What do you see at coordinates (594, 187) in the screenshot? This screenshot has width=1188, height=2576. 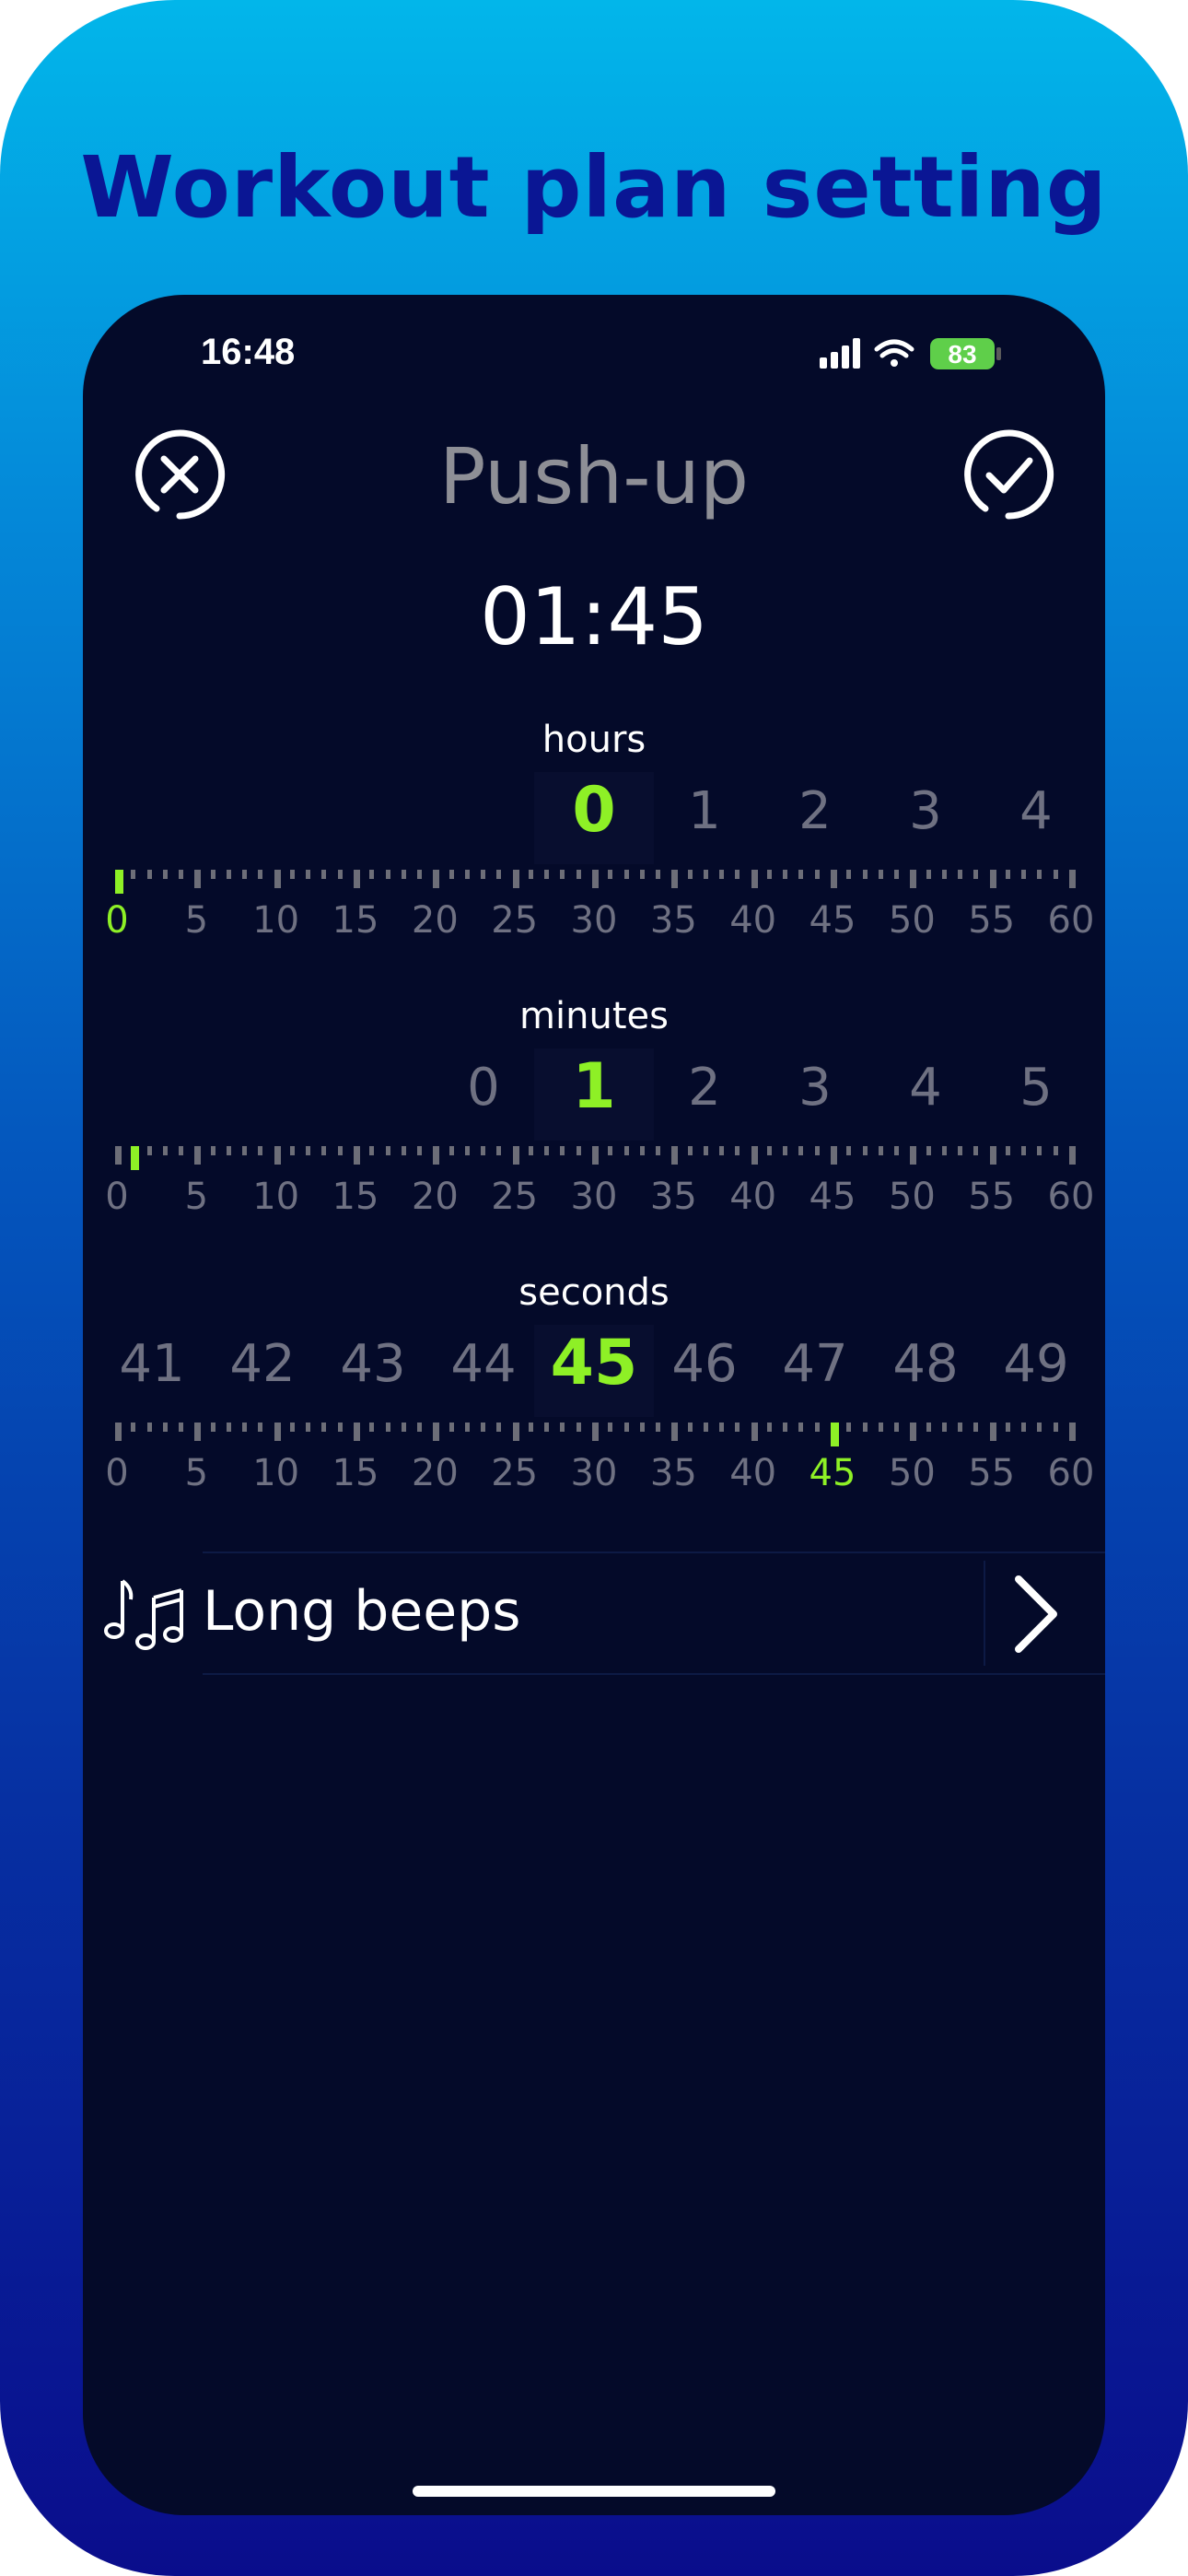 I see `promo-title: Workout plan setting` at bounding box center [594, 187].